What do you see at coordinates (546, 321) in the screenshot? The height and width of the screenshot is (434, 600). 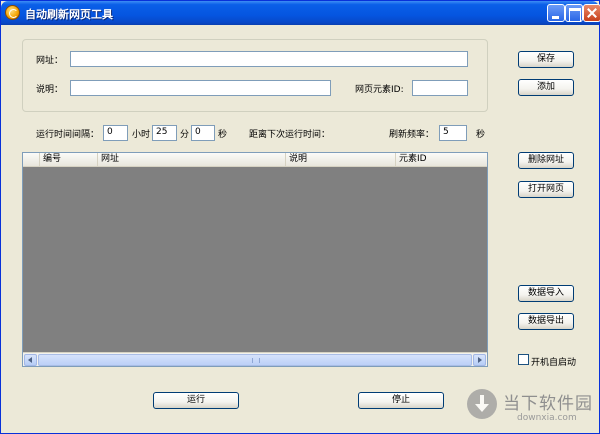 I see `export-data-button: 数据导出` at bounding box center [546, 321].